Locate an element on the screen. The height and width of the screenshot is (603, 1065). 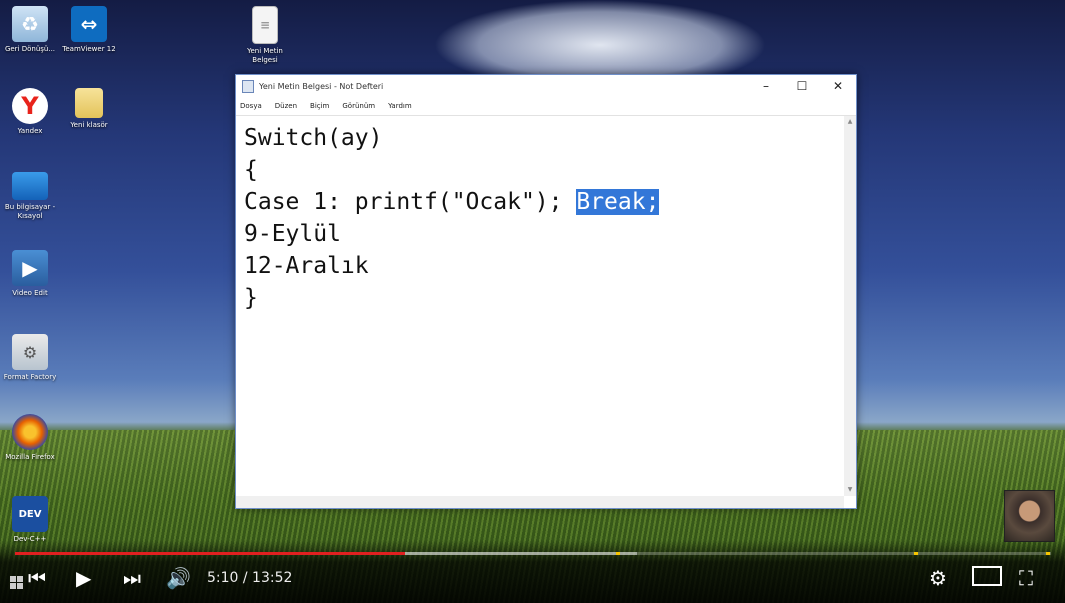
text-segment: Case 1: printf("Ocak"); is located at coordinates (410, 202).